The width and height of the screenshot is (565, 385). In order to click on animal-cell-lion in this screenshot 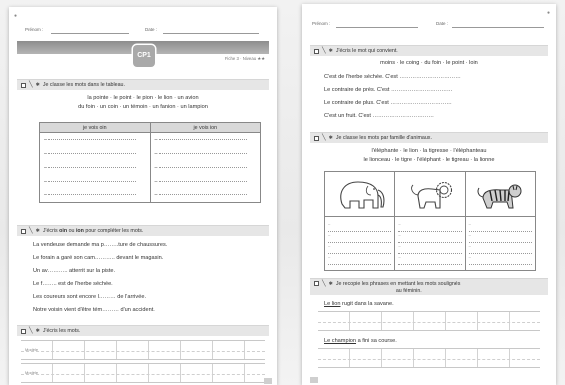, I will do `click(430, 194)`.